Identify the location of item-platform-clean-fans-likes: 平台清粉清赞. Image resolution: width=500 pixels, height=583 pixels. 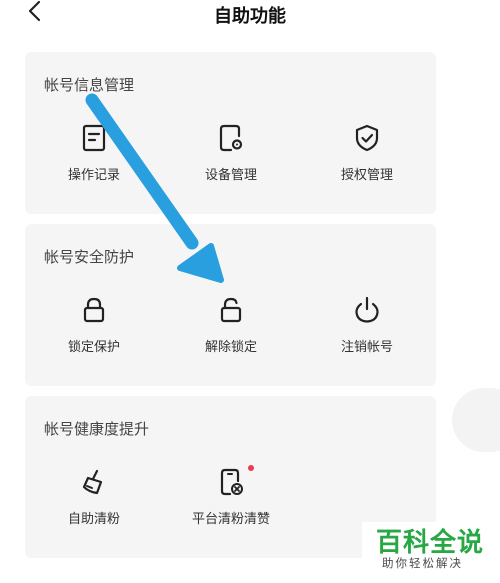
(231, 511).